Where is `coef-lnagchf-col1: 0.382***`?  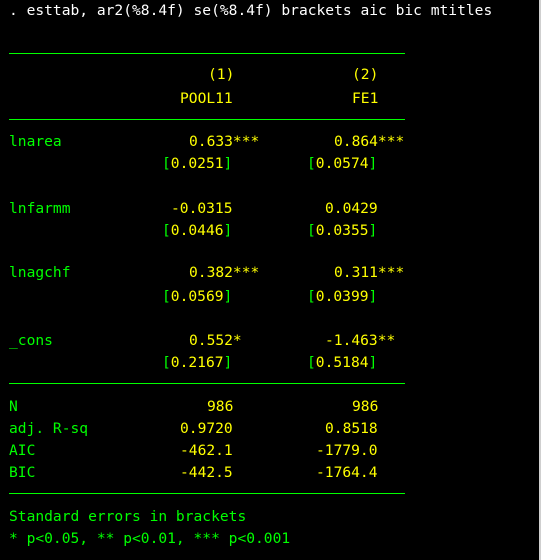 coef-lnagchf-col1: 0.382*** is located at coordinates (224, 272).